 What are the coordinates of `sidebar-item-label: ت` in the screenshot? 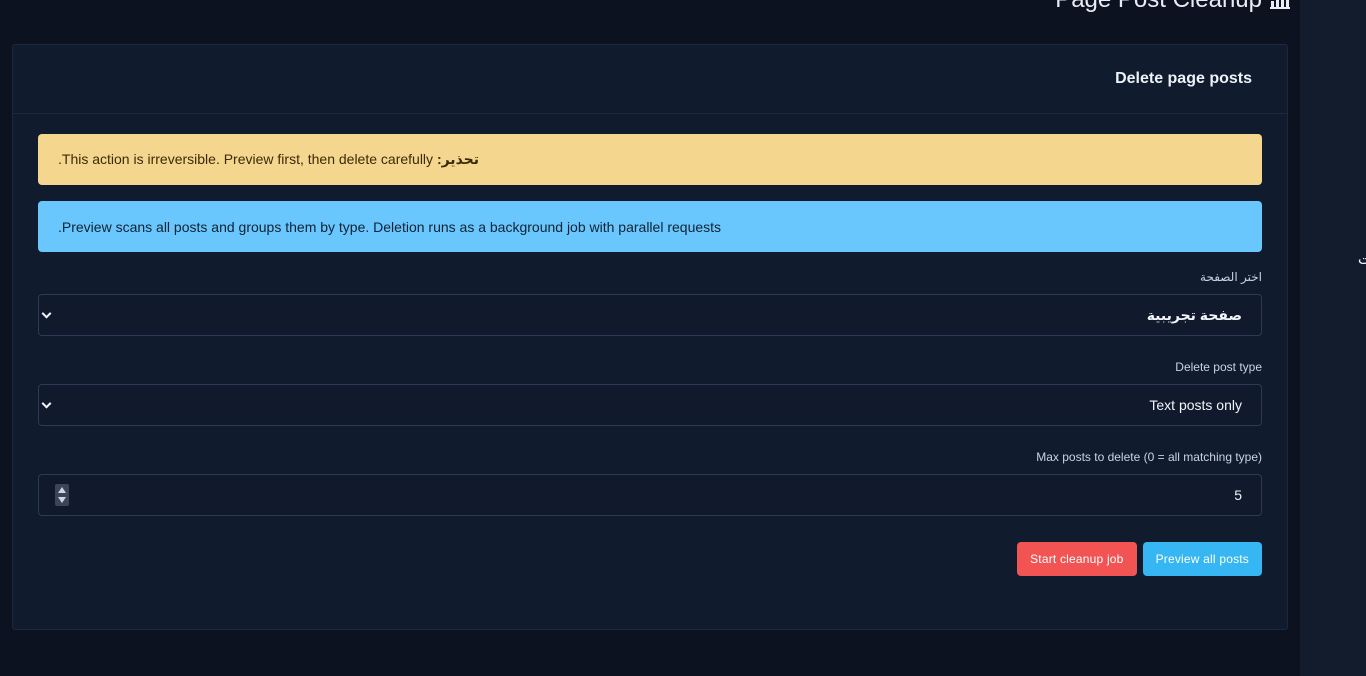 It's located at (1362, 259).